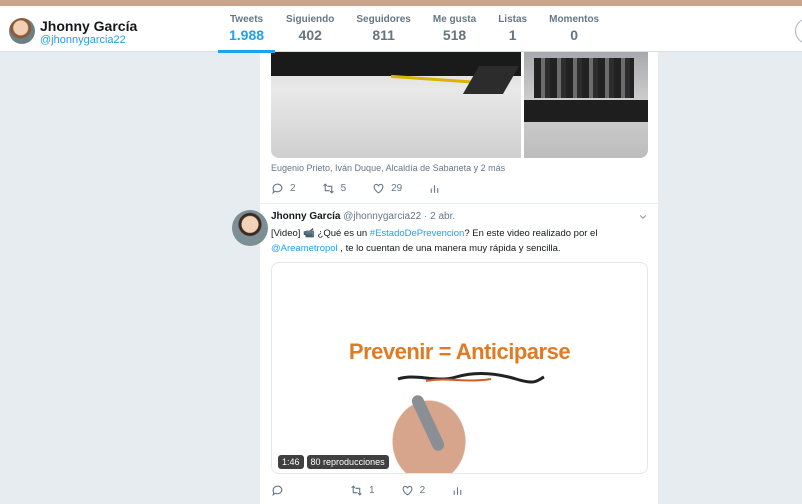 This screenshot has width=802, height=504. What do you see at coordinates (399, 216) in the screenshot?
I see `tweet-author-handle: @jhonnygarcia22 · 2 abr.` at bounding box center [399, 216].